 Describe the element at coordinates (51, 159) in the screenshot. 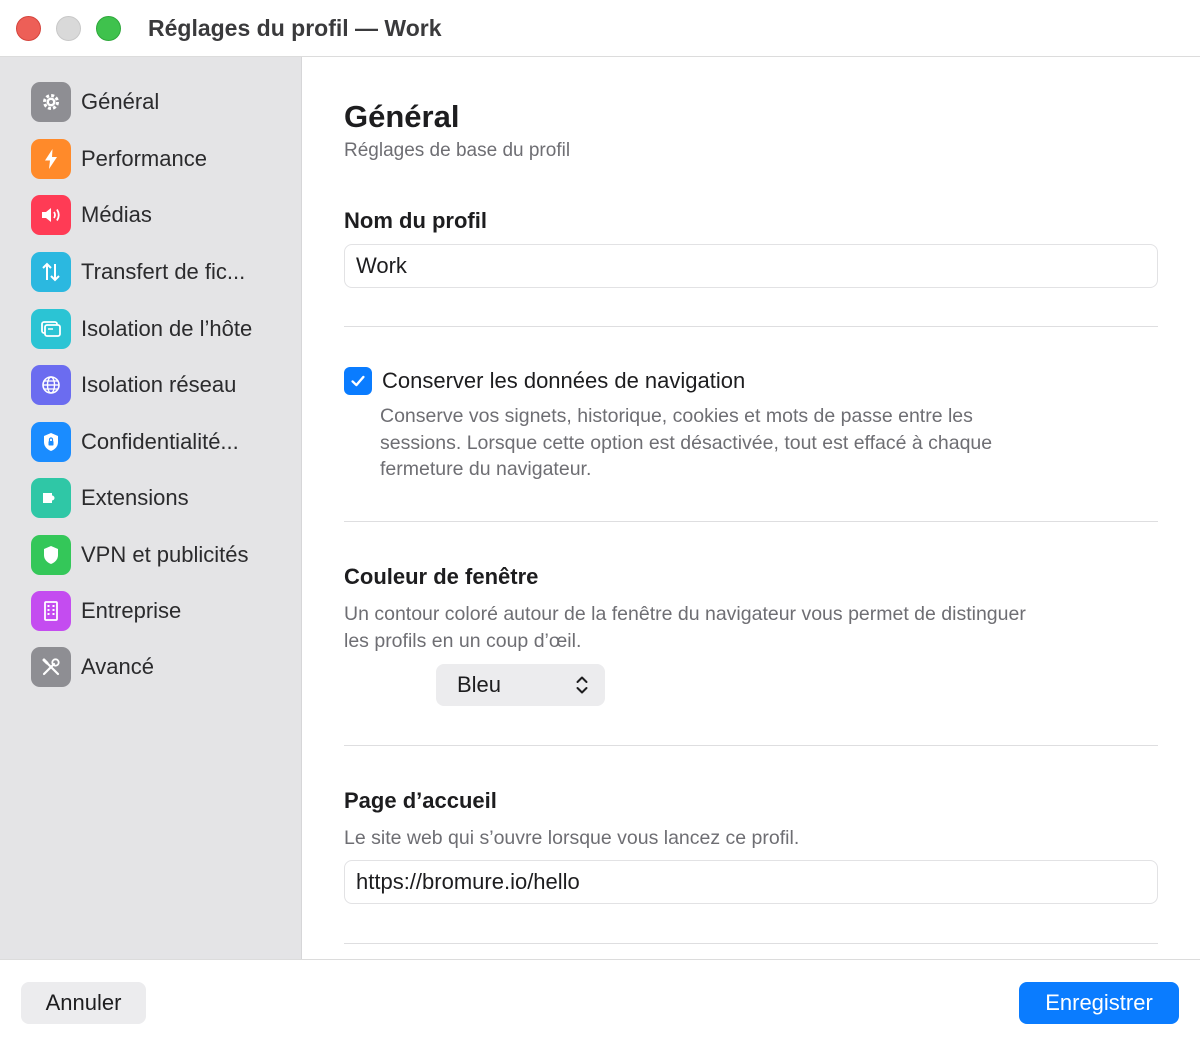

I see `bolt-icon` at that location.